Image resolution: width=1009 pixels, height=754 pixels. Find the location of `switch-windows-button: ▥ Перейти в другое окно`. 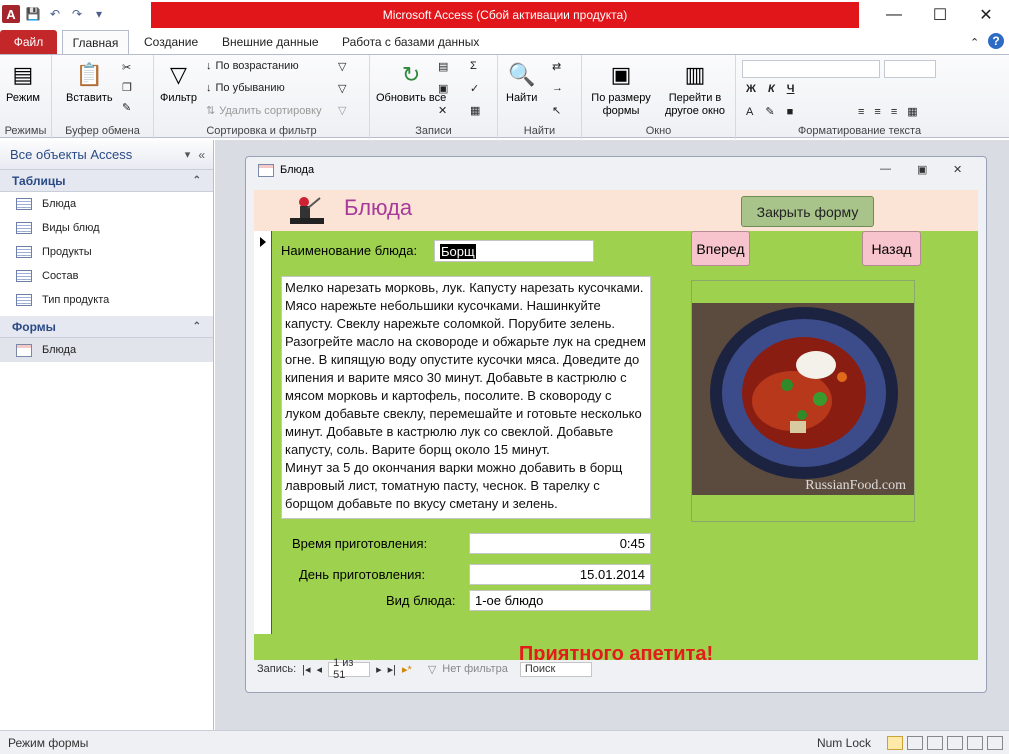

switch-windows-button: ▥ Перейти в другое окно is located at coordinates (695, 88).